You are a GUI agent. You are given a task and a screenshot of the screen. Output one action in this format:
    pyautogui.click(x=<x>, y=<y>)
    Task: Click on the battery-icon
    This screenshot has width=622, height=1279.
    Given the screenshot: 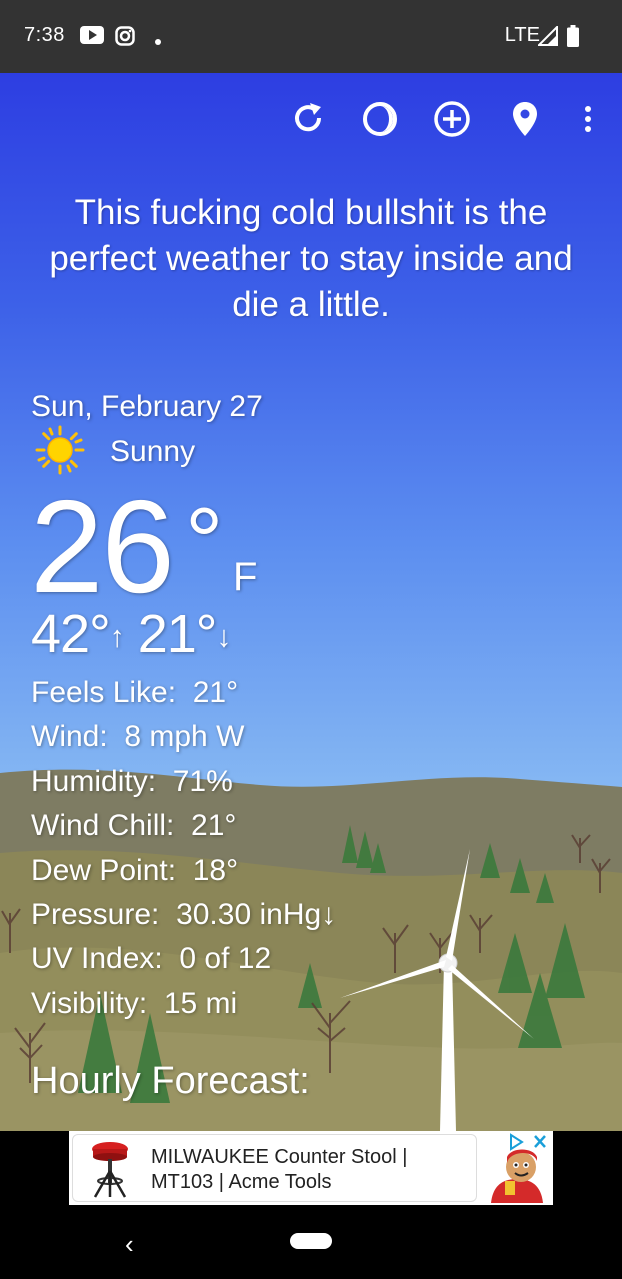 What is the action you would take?
    pyautogui.click(x=573, y=38)
    